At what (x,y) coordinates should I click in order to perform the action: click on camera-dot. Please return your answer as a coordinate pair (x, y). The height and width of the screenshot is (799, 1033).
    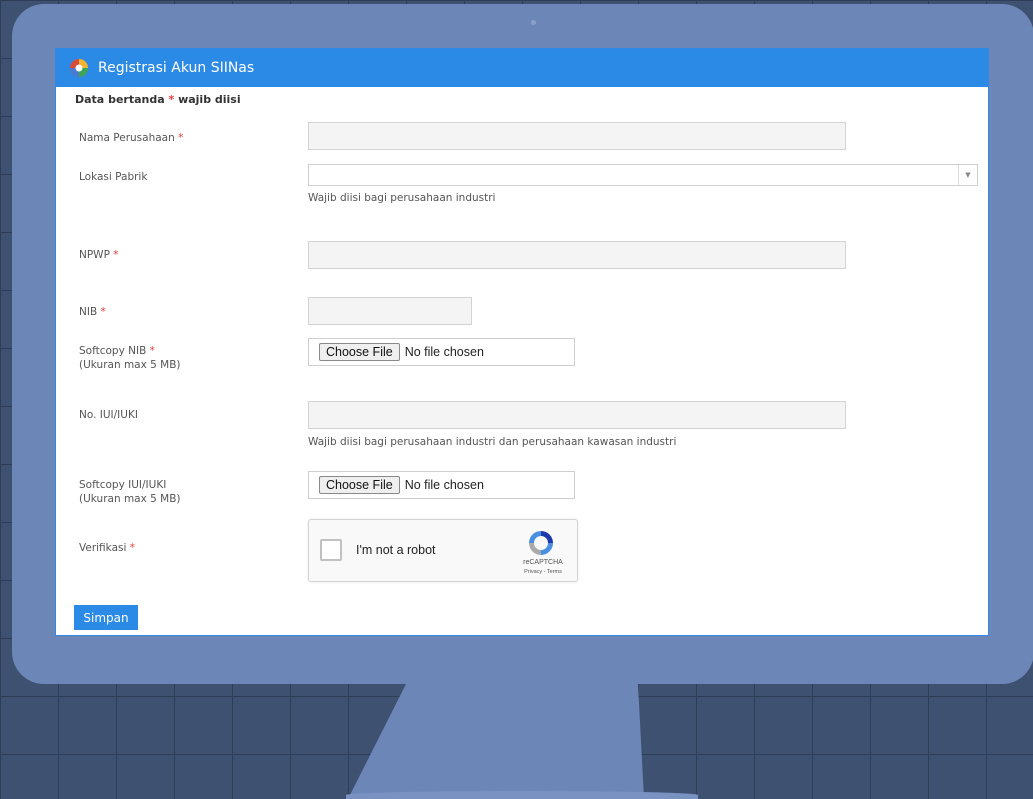
    Looking at the image, I should click on (533, 22).